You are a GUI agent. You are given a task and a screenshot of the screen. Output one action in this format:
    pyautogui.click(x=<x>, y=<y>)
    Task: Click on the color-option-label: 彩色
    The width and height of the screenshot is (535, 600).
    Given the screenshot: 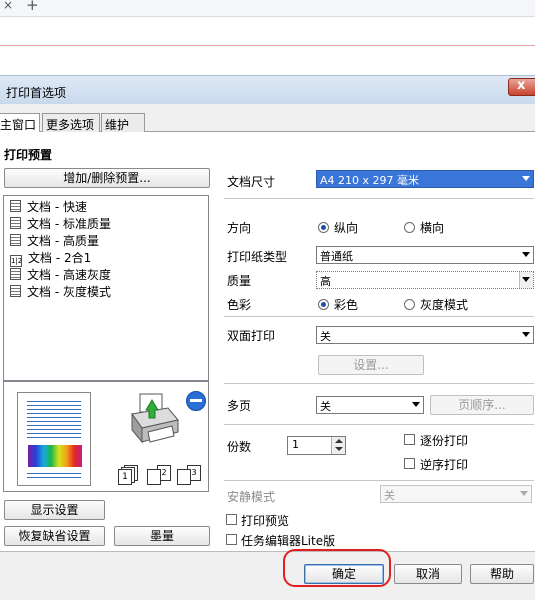 What is the action you would take?
    pyautogui.click(x=346, y=305)
    